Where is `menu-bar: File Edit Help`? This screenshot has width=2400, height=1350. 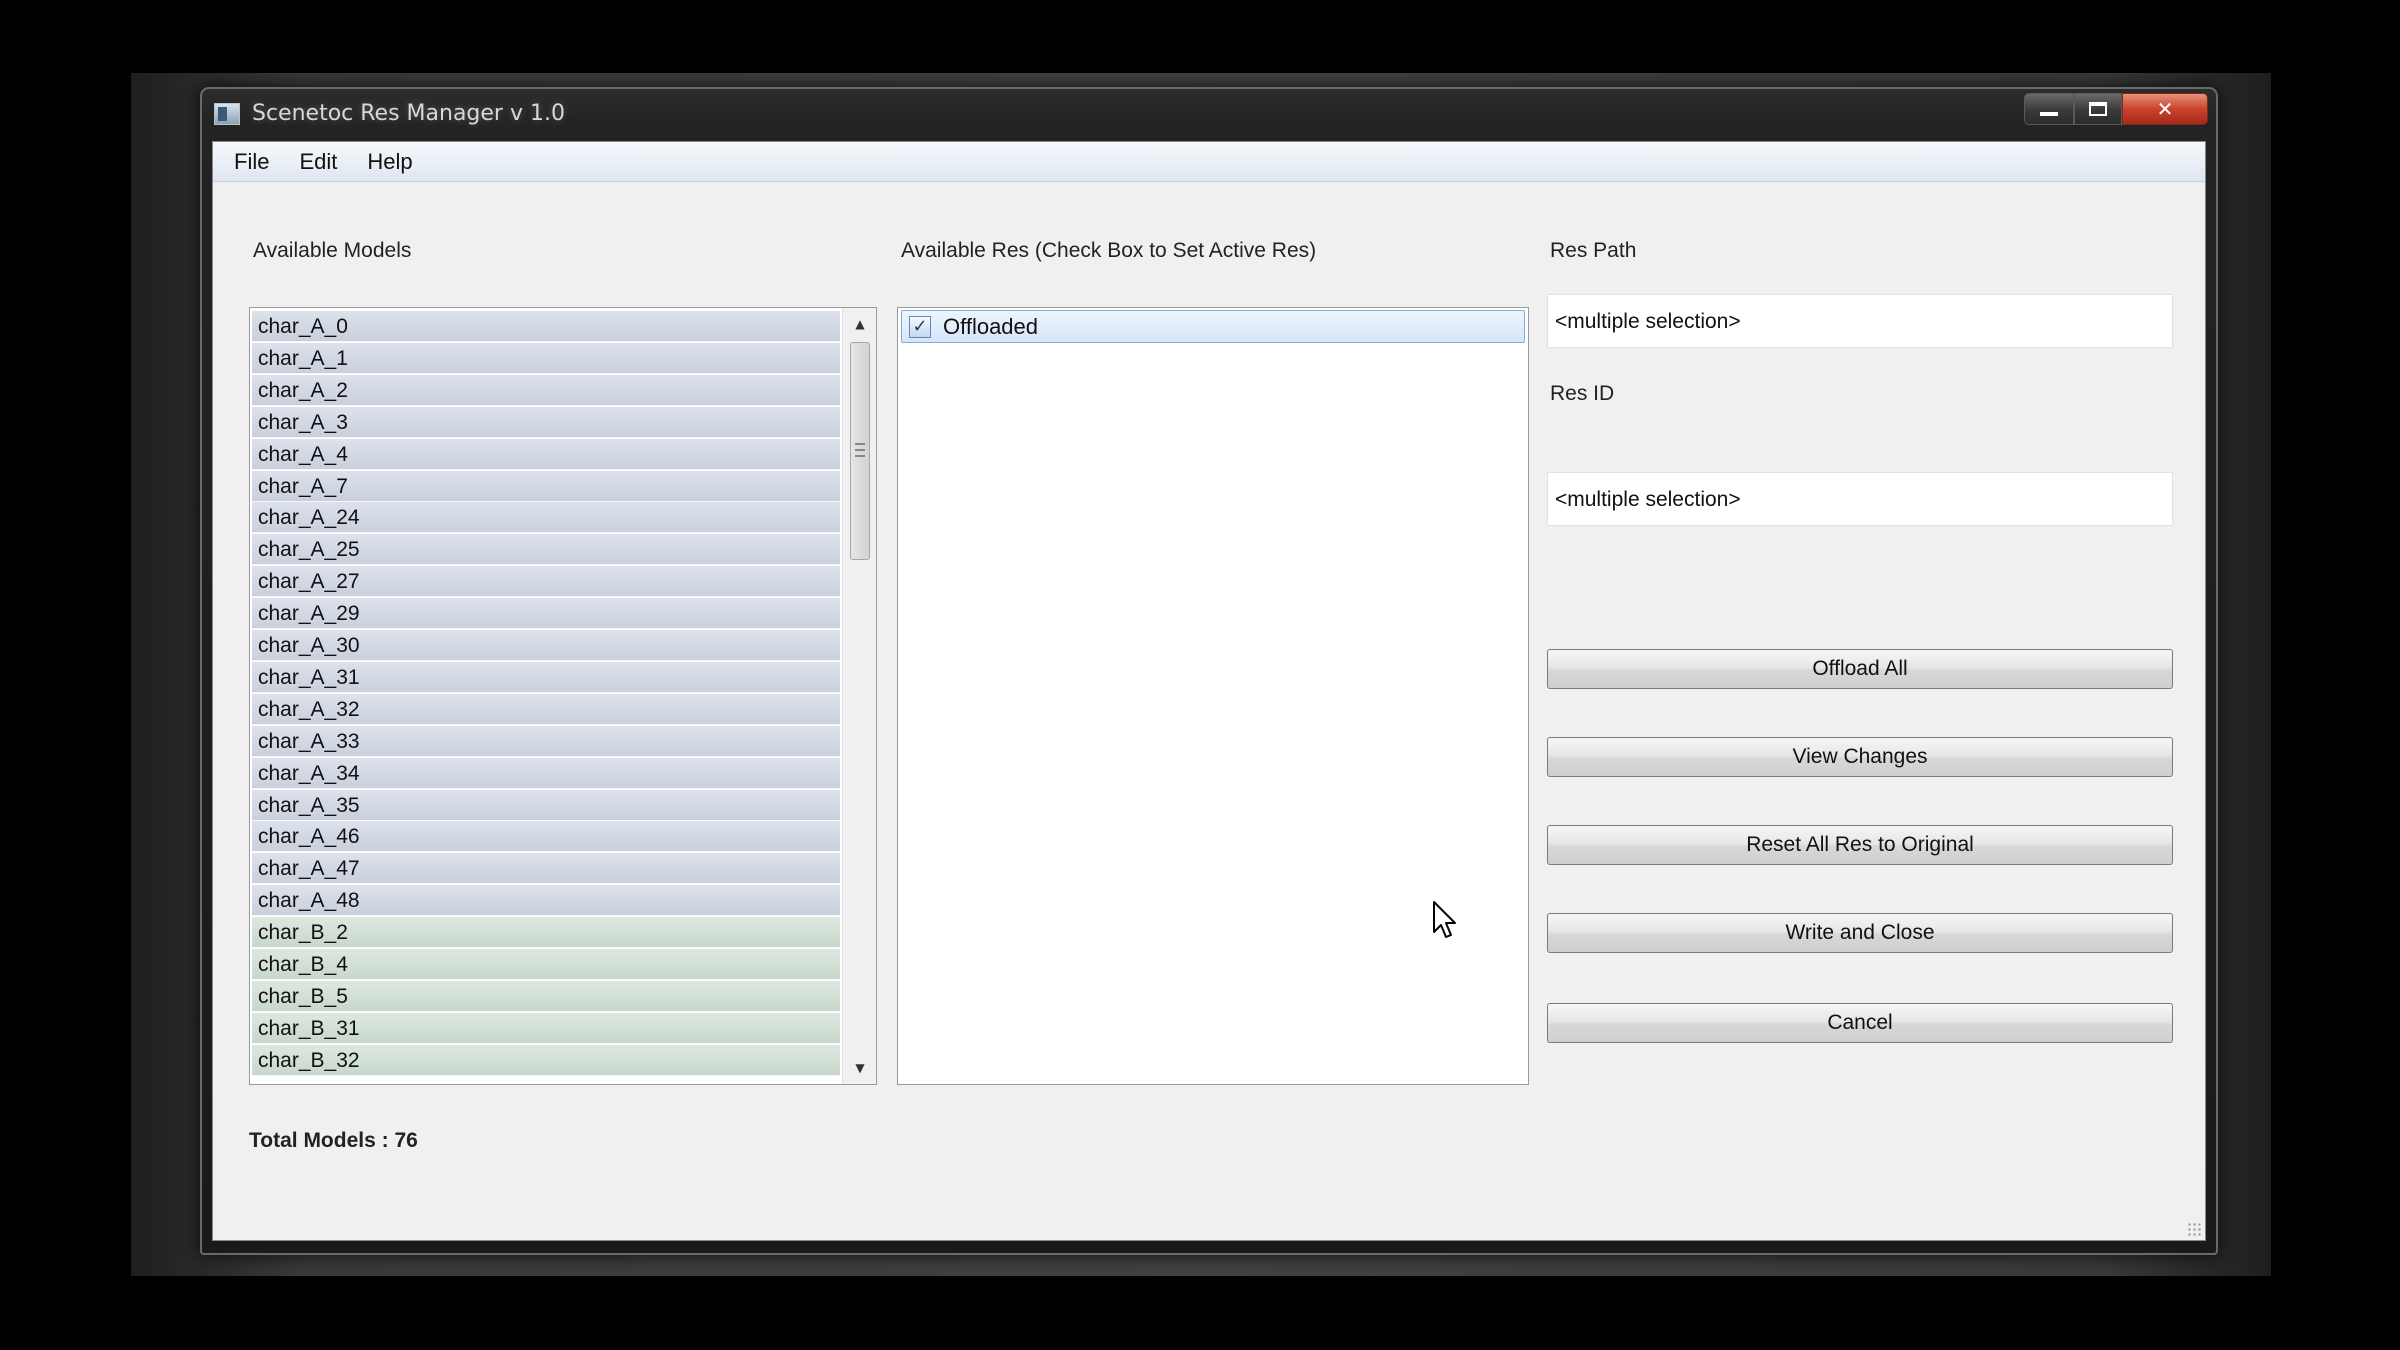 menu-bar: File Edit Help is located at coordinates (1209, 162).